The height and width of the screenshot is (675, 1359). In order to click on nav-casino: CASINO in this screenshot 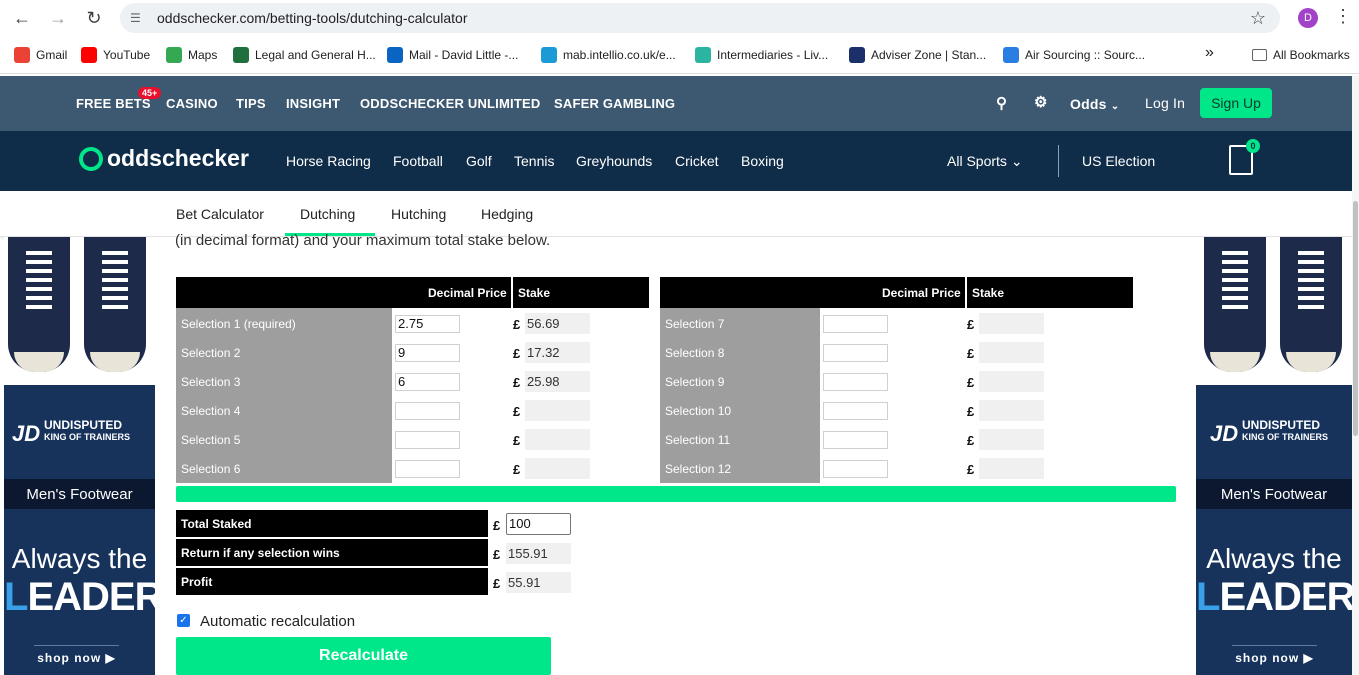, I will do `click(192, 103)`.